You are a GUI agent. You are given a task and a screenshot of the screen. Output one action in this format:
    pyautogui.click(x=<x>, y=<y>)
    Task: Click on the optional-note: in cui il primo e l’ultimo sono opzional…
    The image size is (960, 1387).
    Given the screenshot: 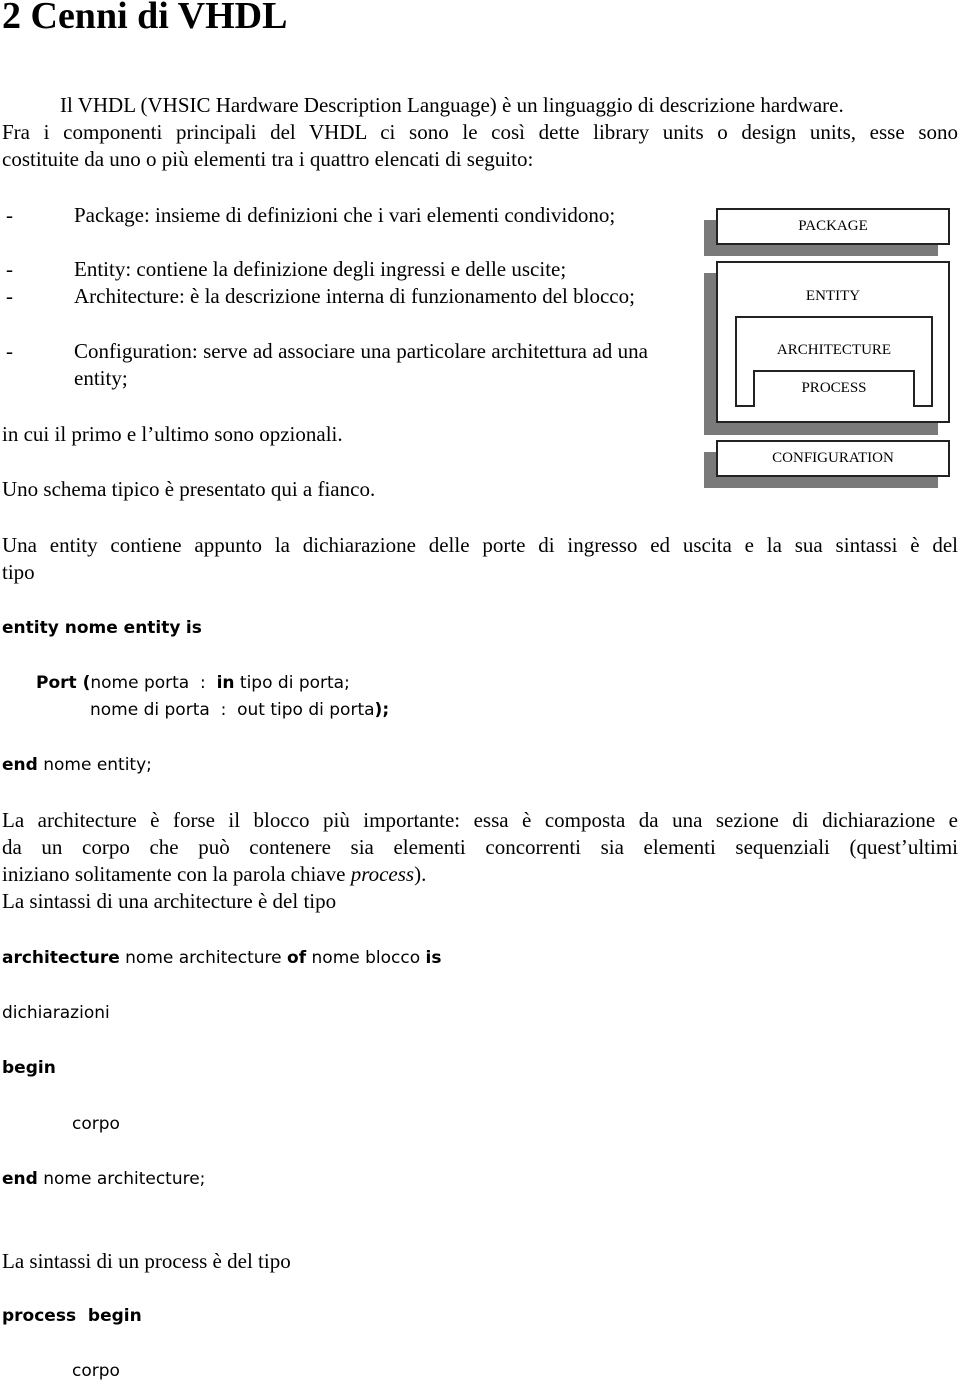 What is the action you would take?
    pyautogui.click(x=172, y=434)
    